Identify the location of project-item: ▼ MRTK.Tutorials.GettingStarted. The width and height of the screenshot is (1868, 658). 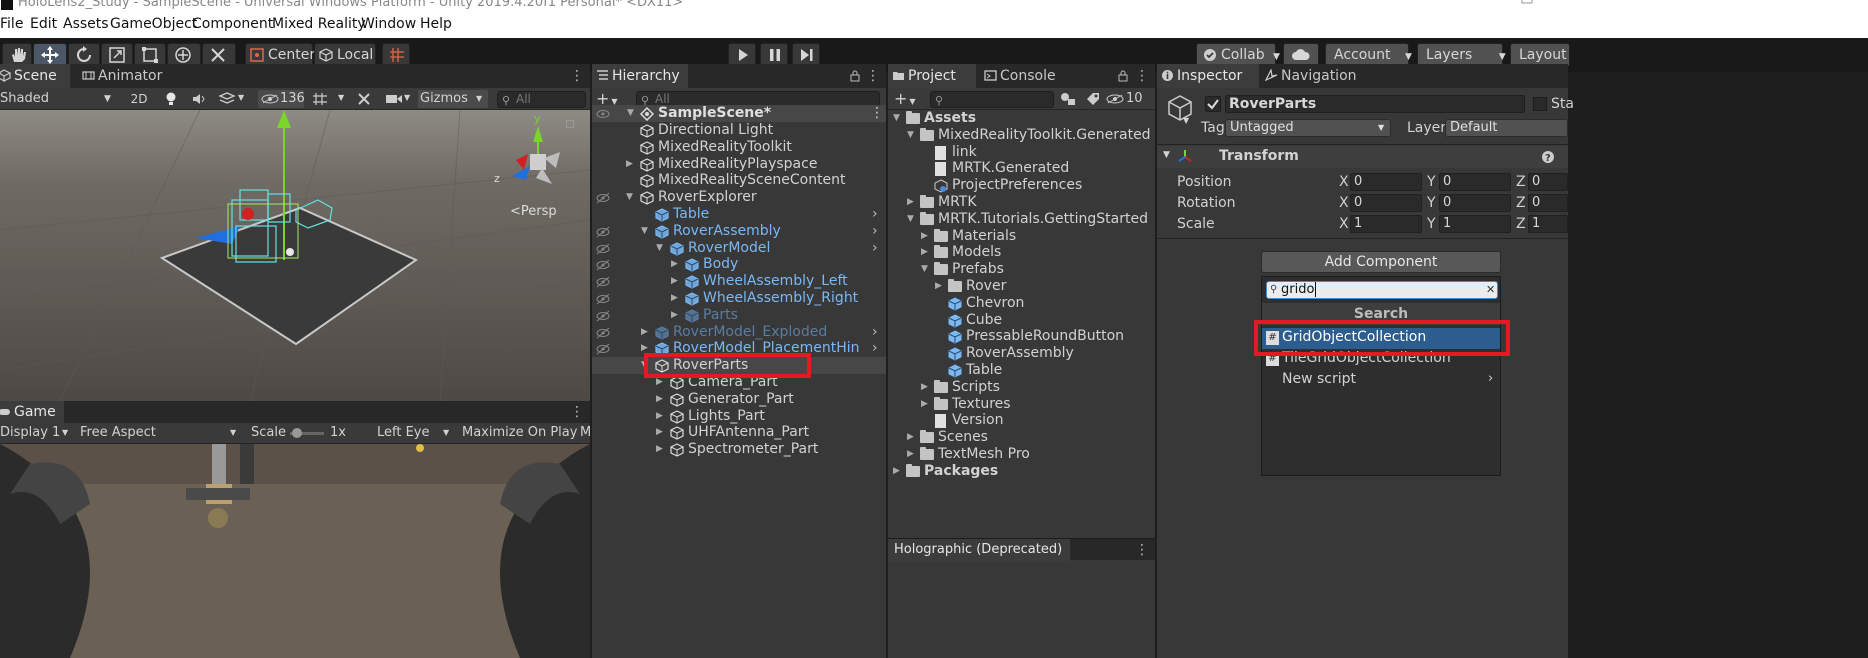
(1021, 219).